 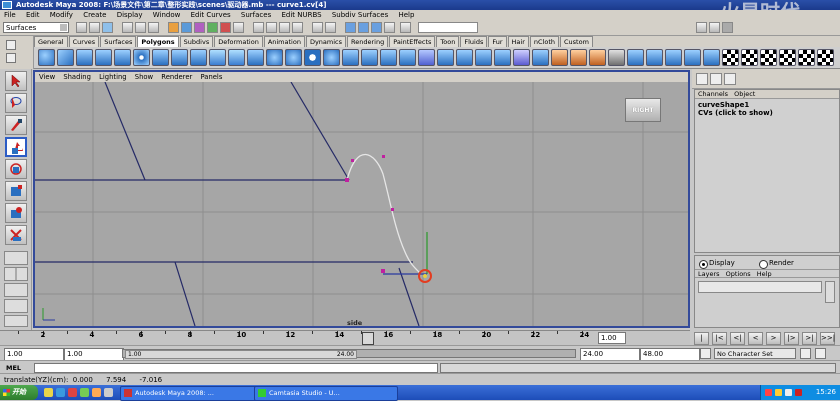 I want to click on shelf-tabs-toggle-icon, so click(x=11, y=45).